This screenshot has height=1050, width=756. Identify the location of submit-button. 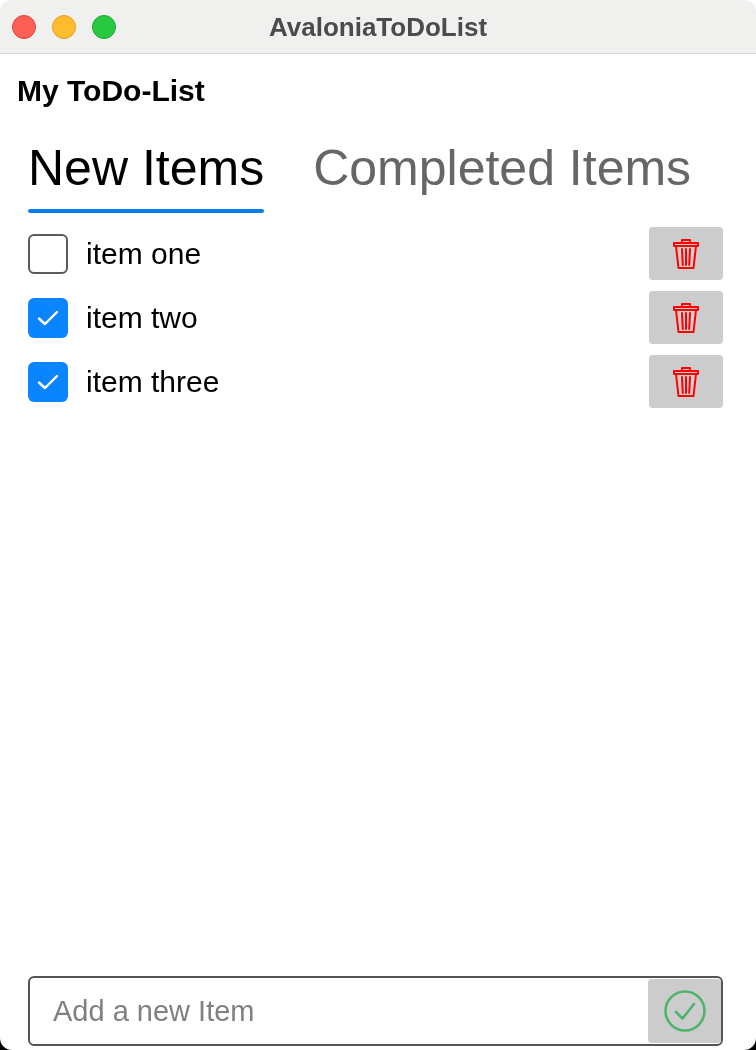
(684, 1011).